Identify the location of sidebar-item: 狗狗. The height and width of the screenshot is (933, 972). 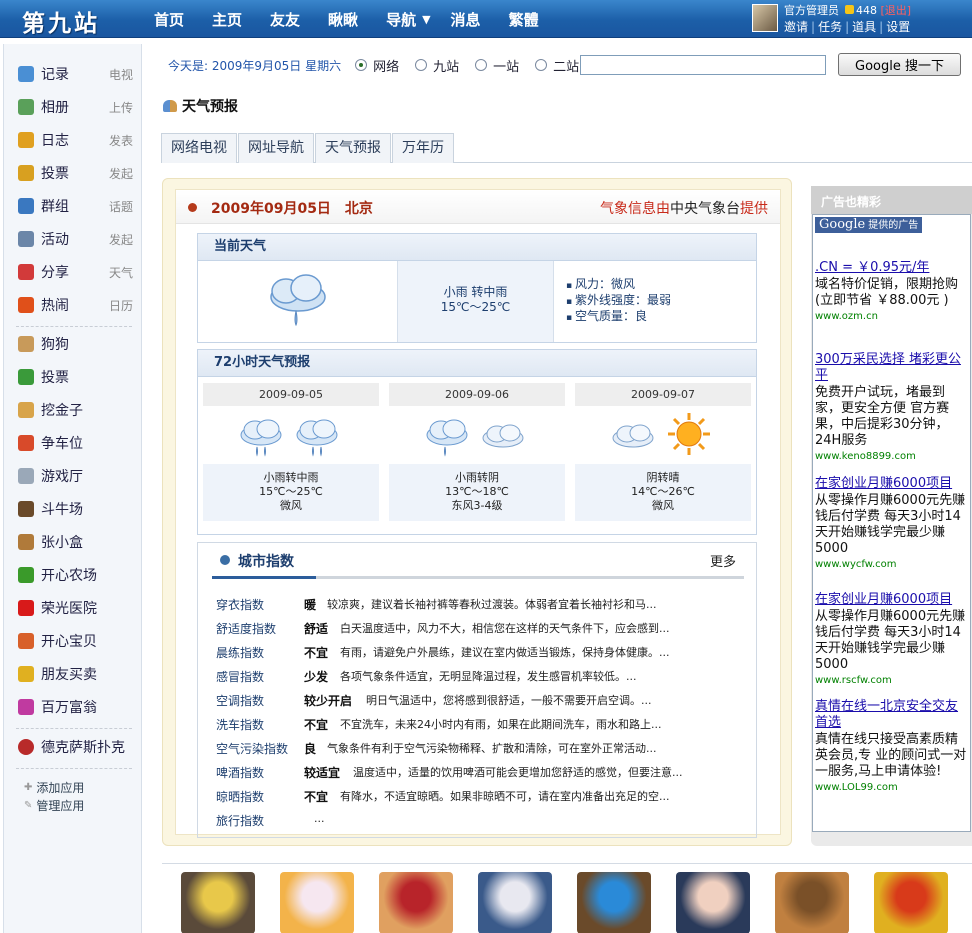
(75, 344).